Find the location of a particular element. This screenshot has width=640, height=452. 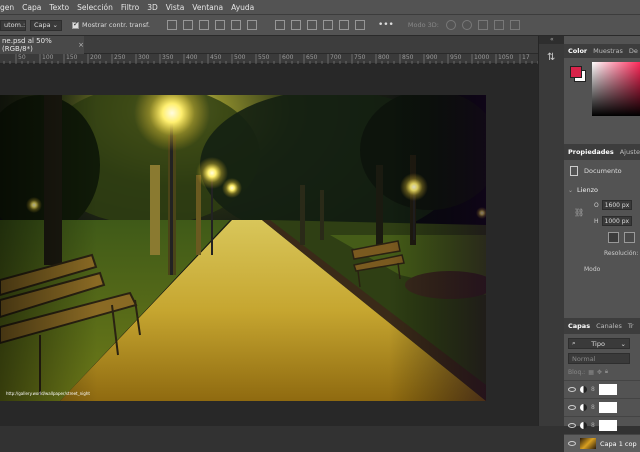

ruler-tick-label: 500 is located at coordinates (240, 57).